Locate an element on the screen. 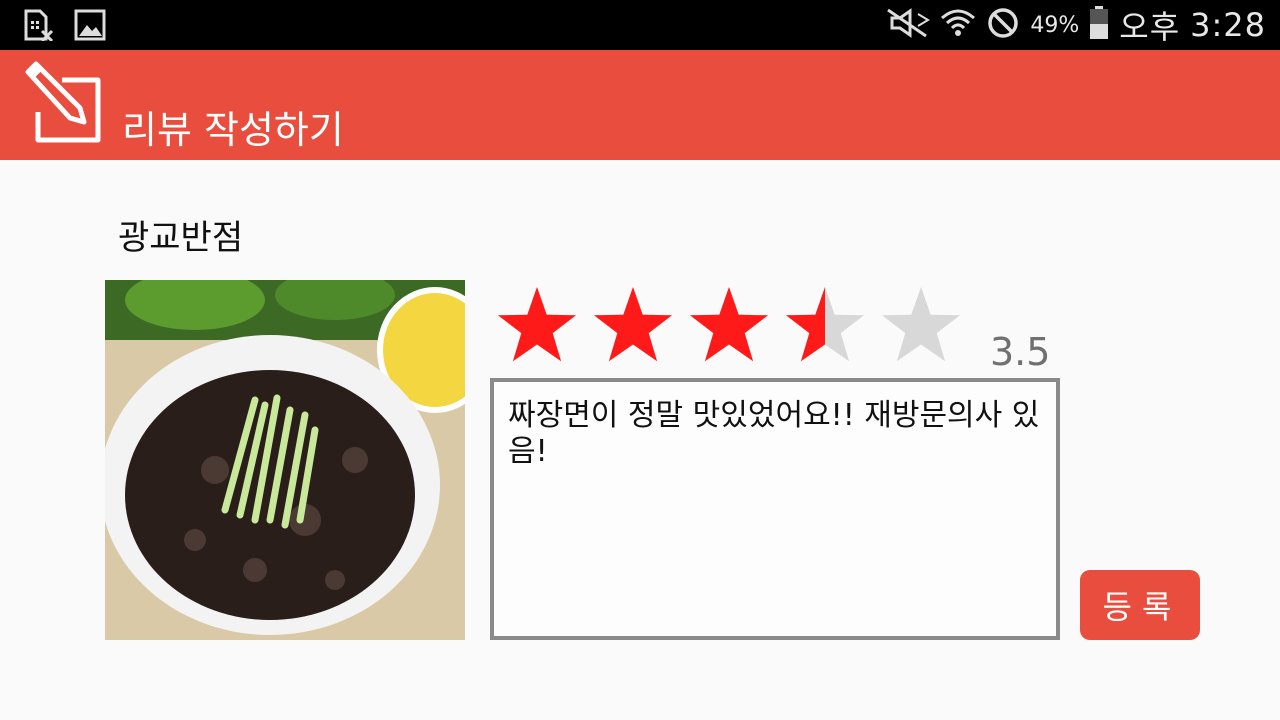 This screenshot has height=720, width=1280. edit-note-icon is located at coordinates (61, 103).